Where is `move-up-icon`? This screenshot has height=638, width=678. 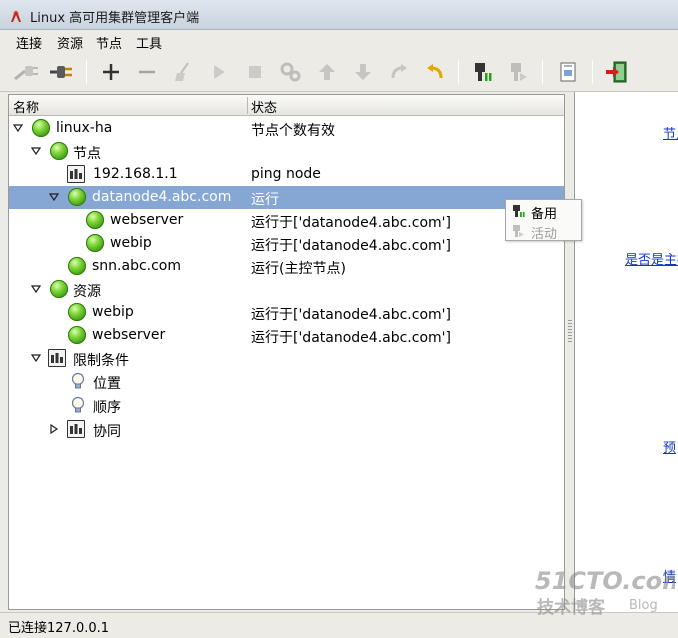
move-up-icon is located at coordinates (327, 72).